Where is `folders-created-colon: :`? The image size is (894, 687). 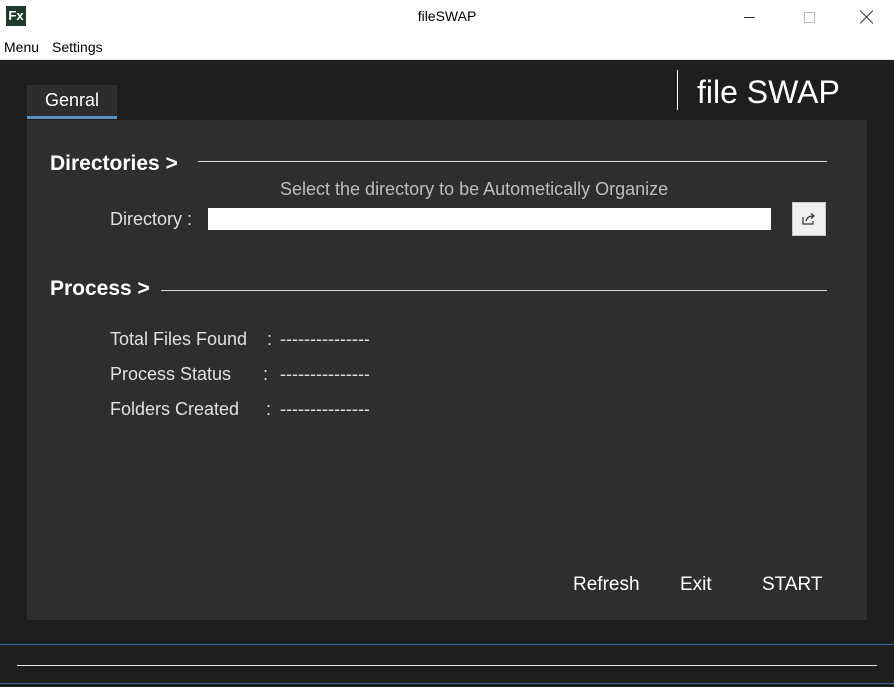
folders-created-colon: : is located at coordinates (269, 409).